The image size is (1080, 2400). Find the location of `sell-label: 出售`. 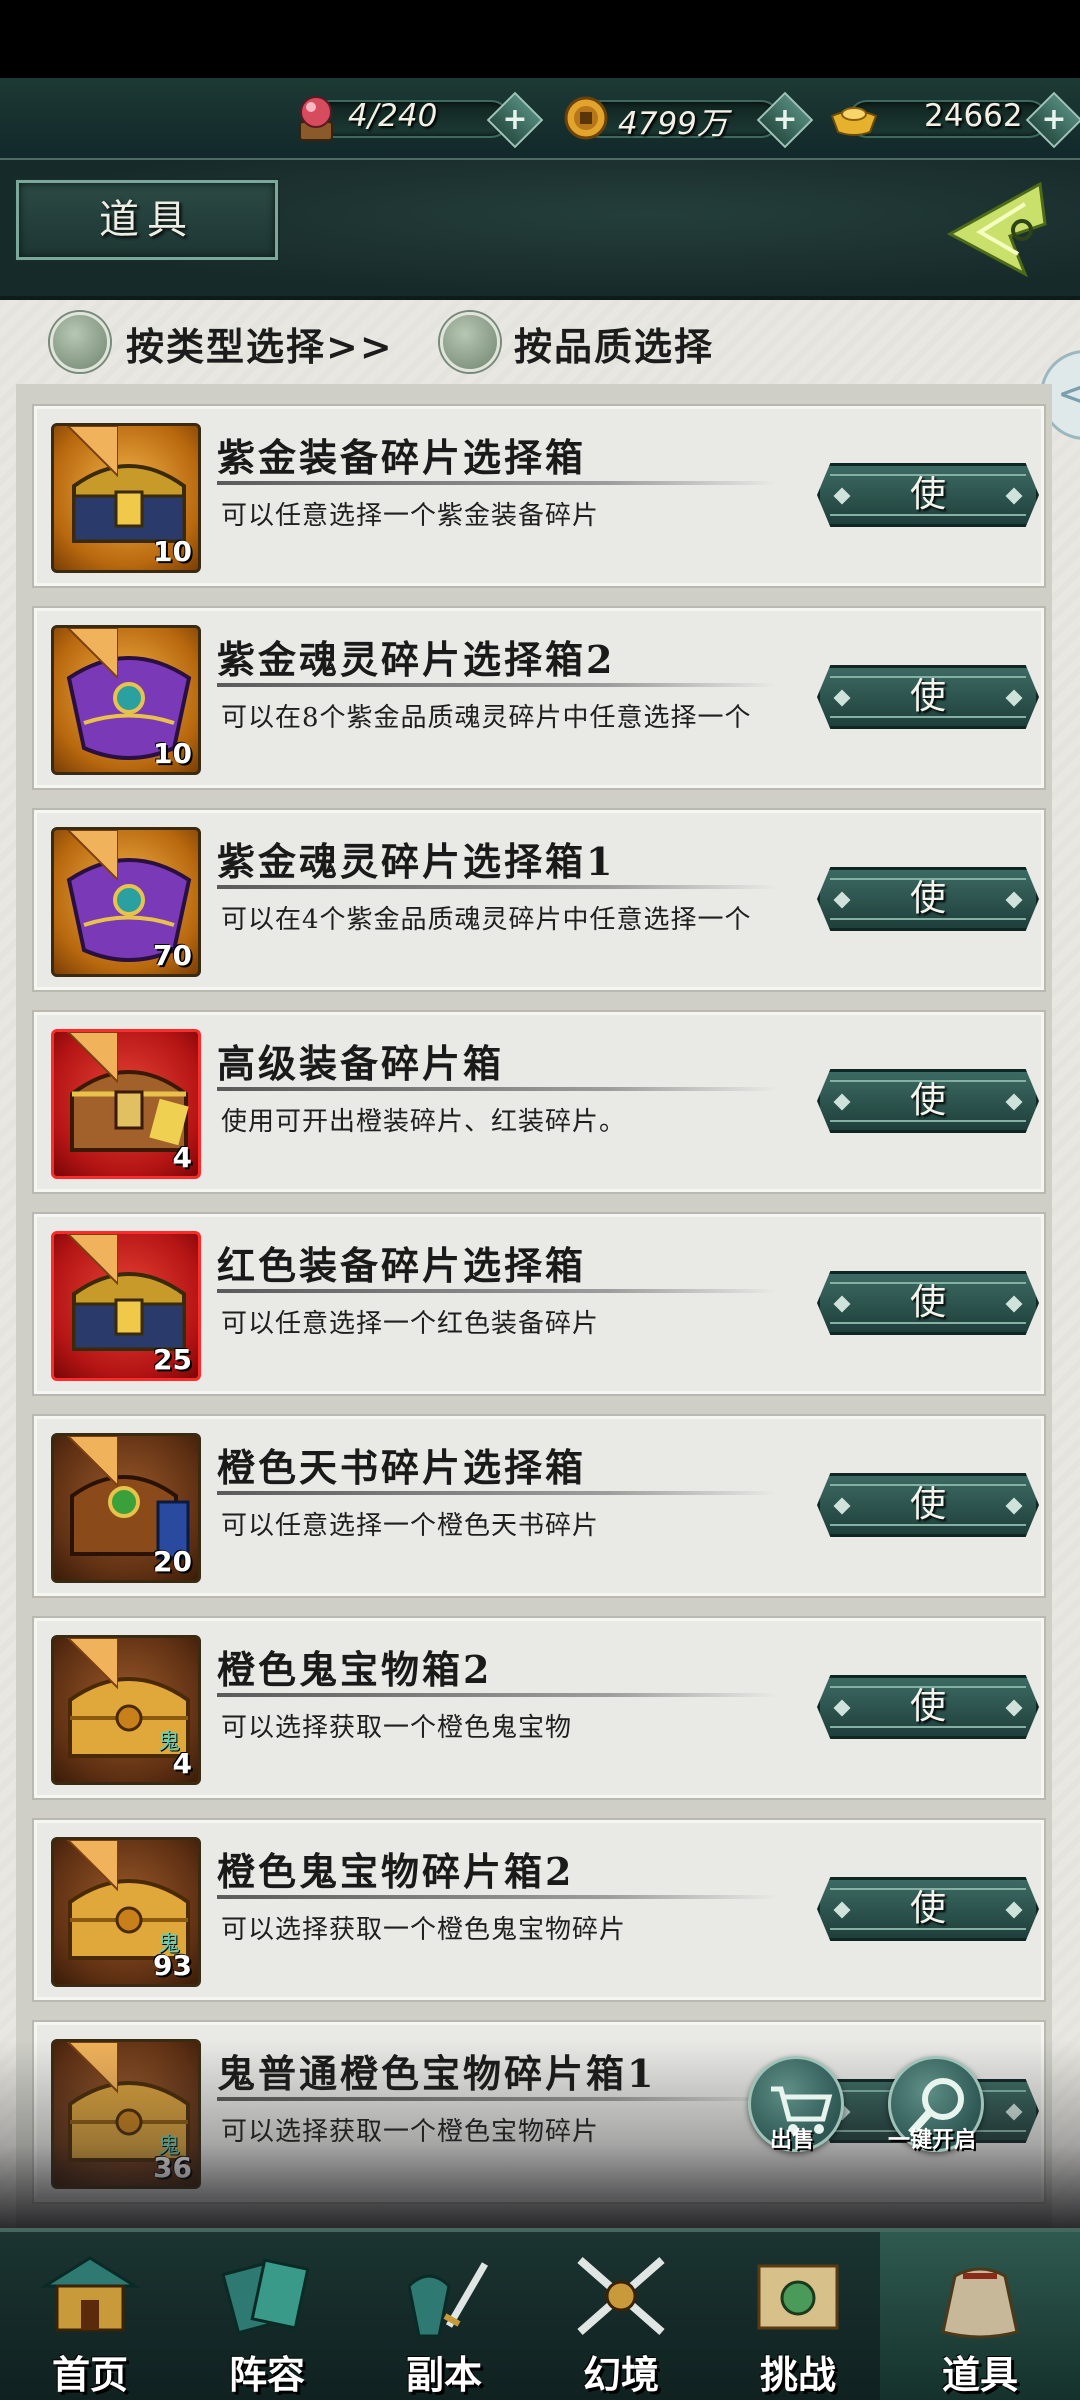

sell-label: 出售 is located at coordinates (792, 2140).